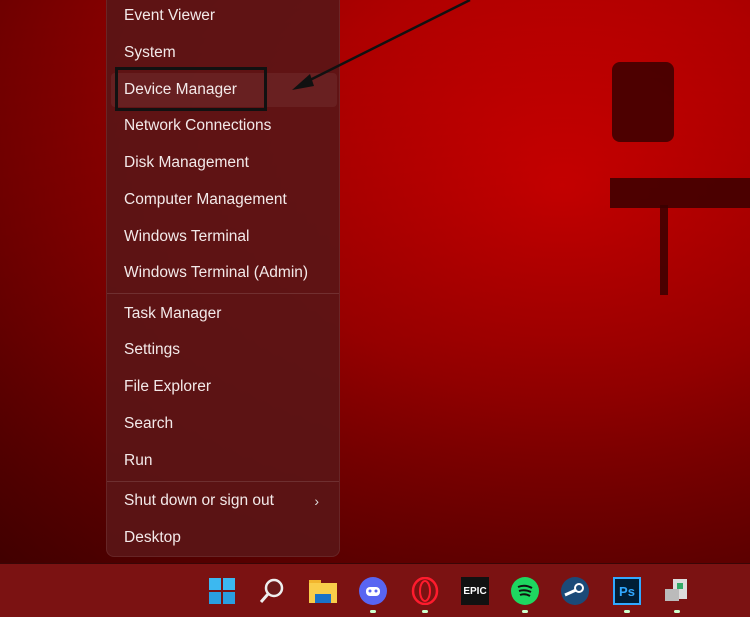  What do you see at coordinates (677, 591) in the screenshot?
I see `device-manager-icon` at bounding box center [677, 591].